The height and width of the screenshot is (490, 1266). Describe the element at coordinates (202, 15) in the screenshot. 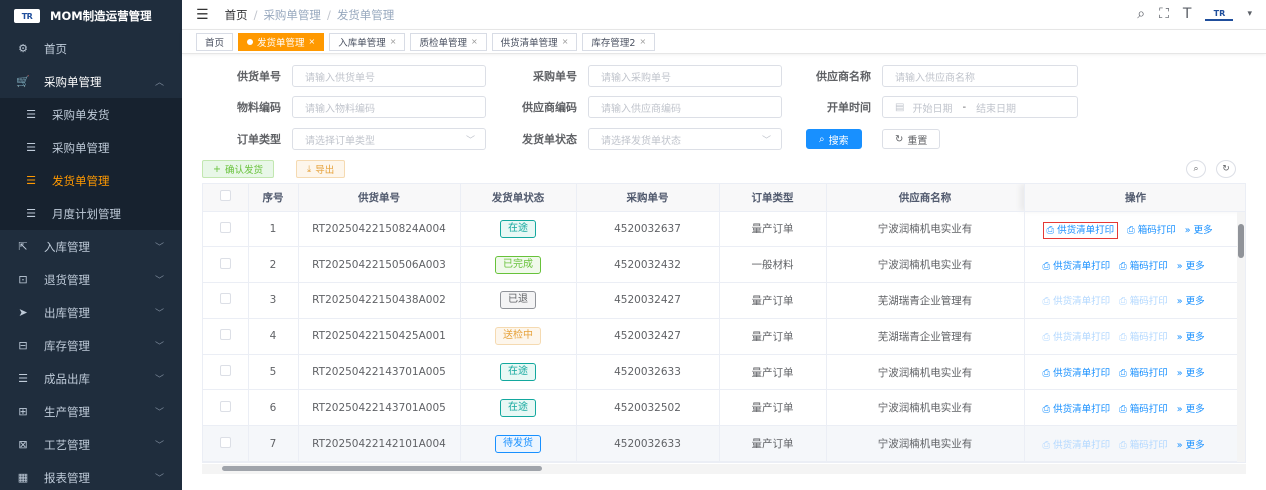

I see `hamburger-icon: ☰` at that location.